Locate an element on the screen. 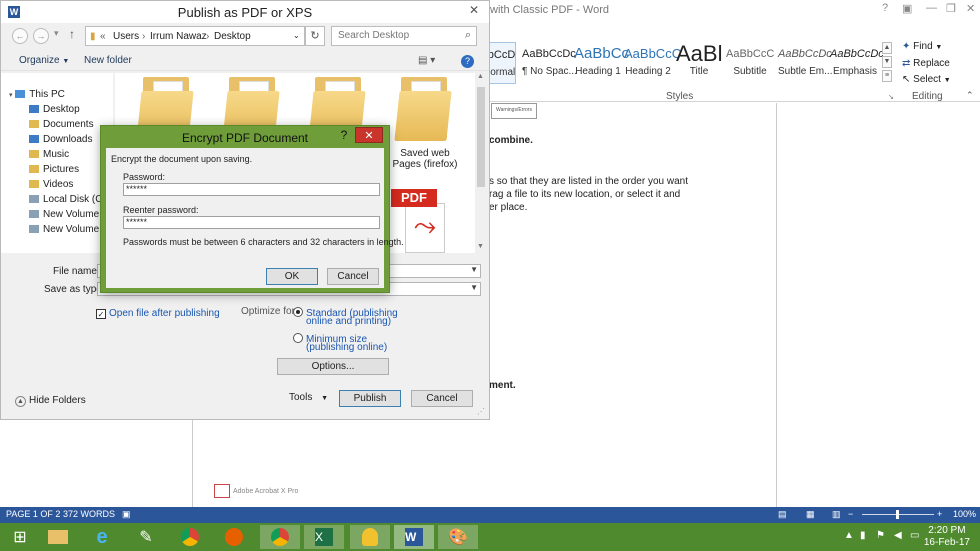 This screenshot has width=980, height=551. style-subtitle: AaBbCcC Subtitle is located at coordinates (750, 63).